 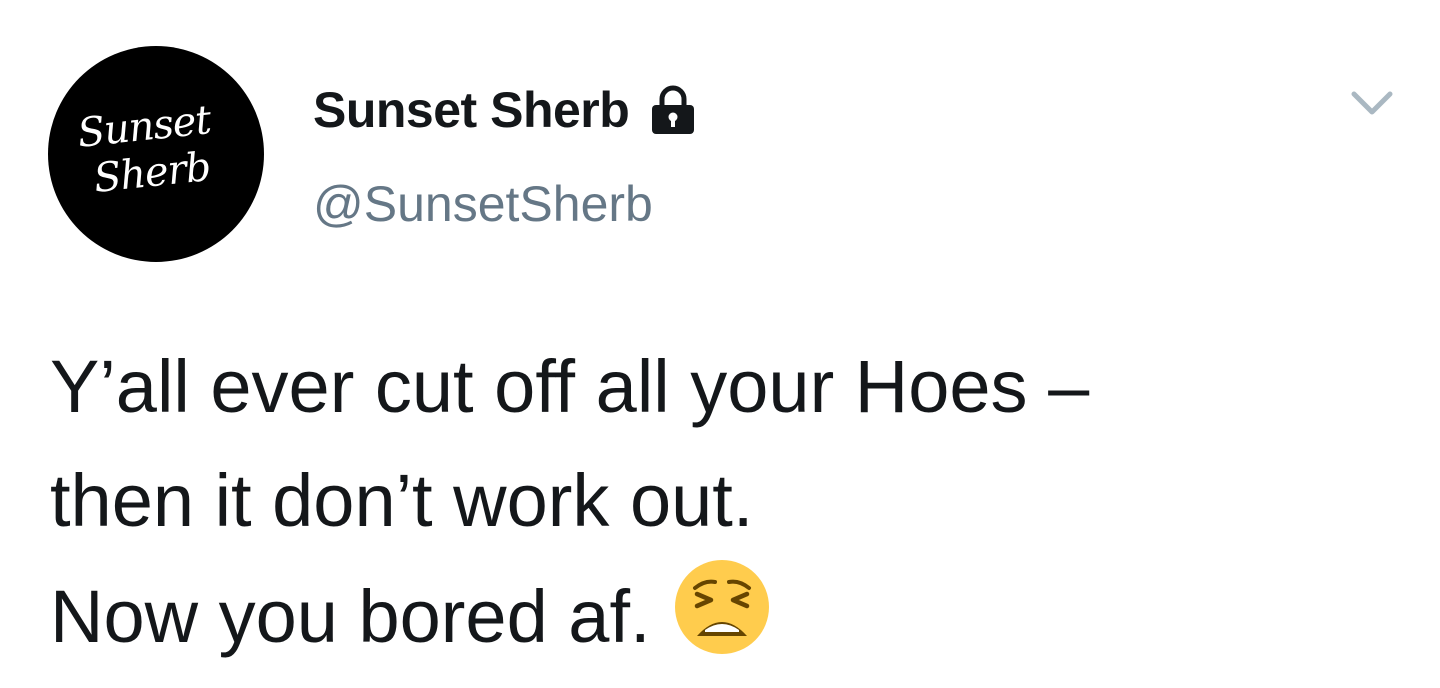 I want to click on lock-icon, so click(x=673, y=110).